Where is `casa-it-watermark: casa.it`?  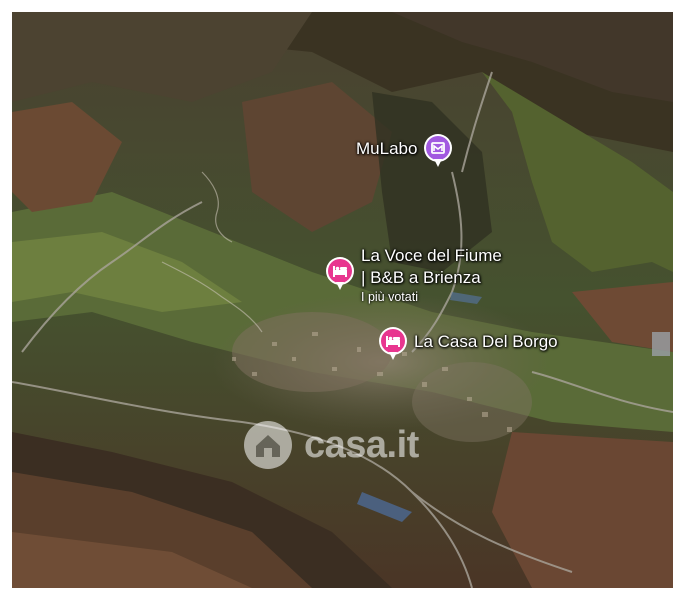 casa-it-watermark: casa.it is located at coordinates (330, 445).